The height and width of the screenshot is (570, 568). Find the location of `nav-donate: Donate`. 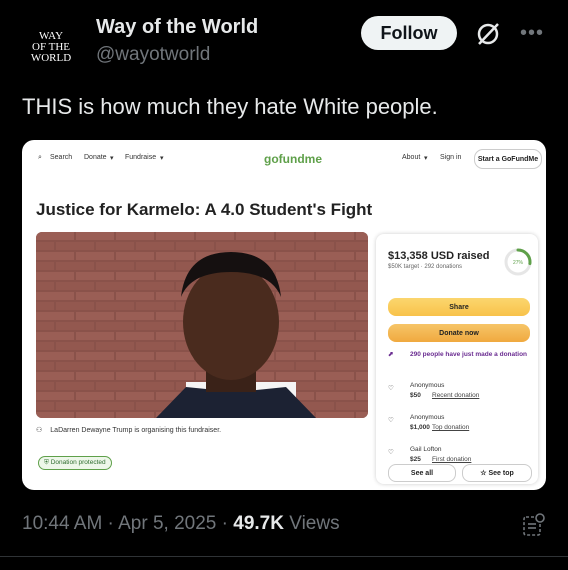

nav-donate: Donate is located at coordinates (95, 157).